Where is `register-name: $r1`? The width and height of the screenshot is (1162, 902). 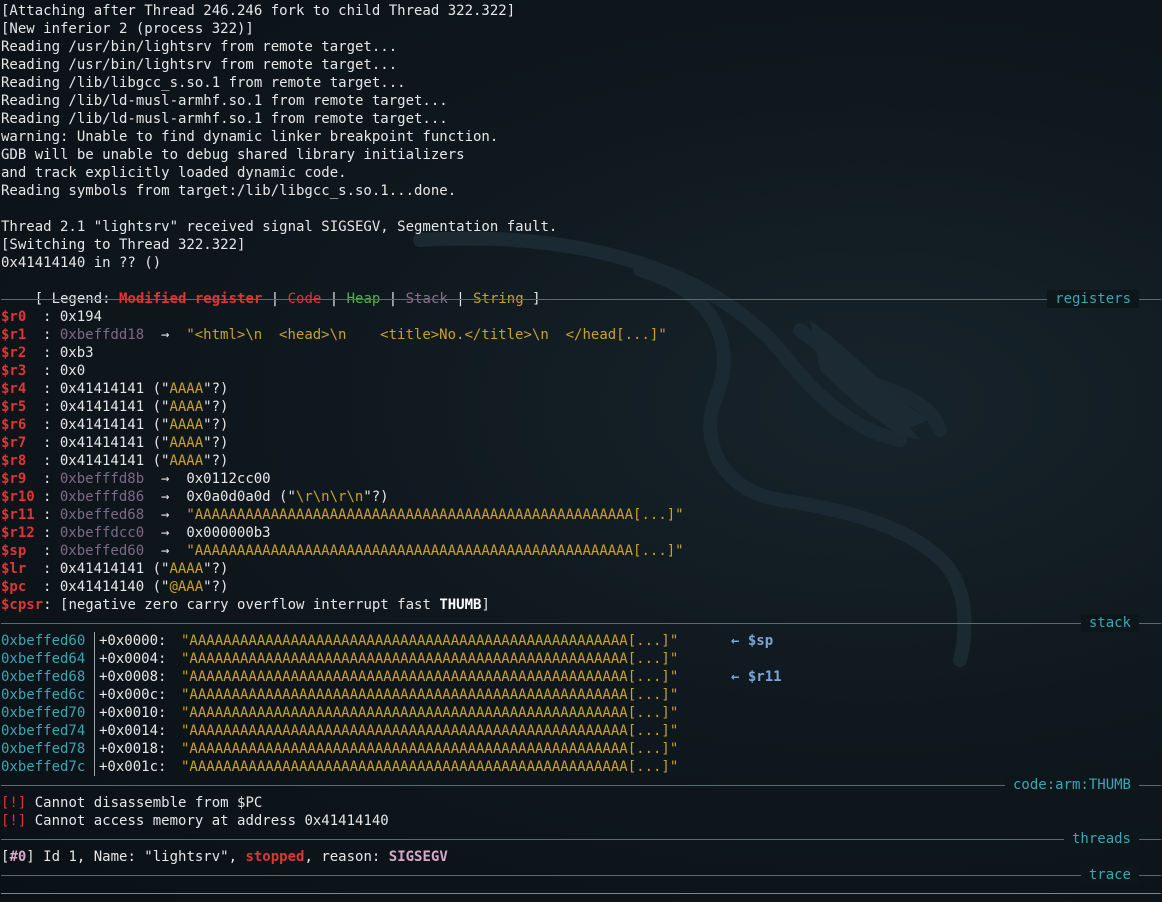
register-name: $r1 is located at coordinates (14, 335).